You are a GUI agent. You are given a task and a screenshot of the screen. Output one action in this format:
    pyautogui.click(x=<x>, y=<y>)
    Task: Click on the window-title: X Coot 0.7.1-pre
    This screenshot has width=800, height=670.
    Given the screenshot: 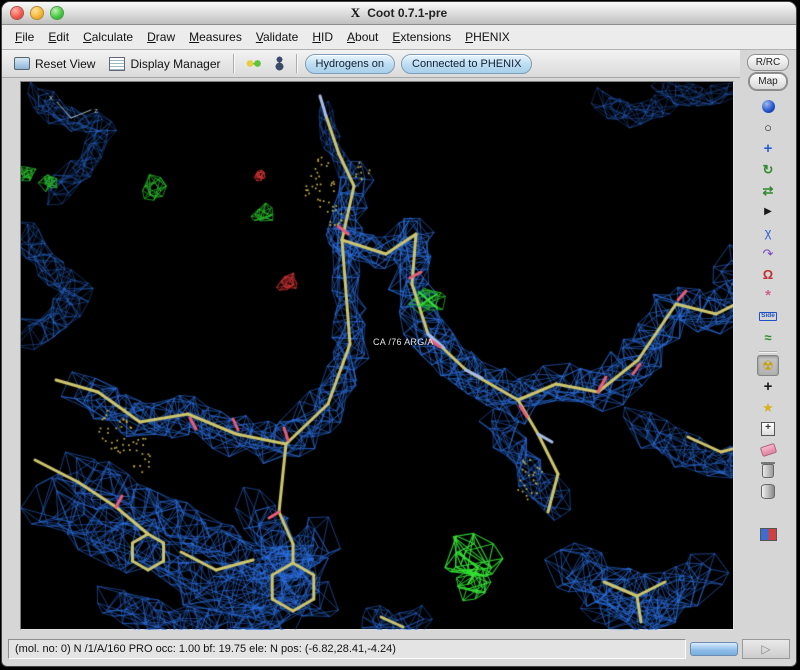 What is the action you would take?
    pyautogui.click(x=399, y=13)
    